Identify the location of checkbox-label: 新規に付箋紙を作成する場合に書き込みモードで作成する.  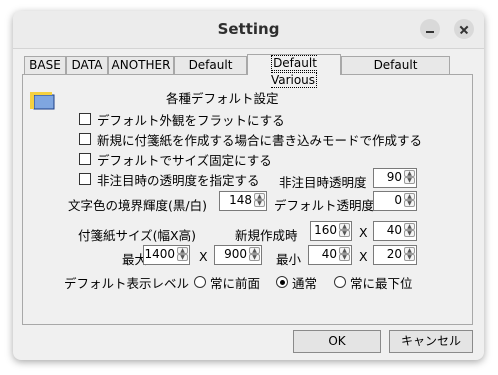
(260, 140).